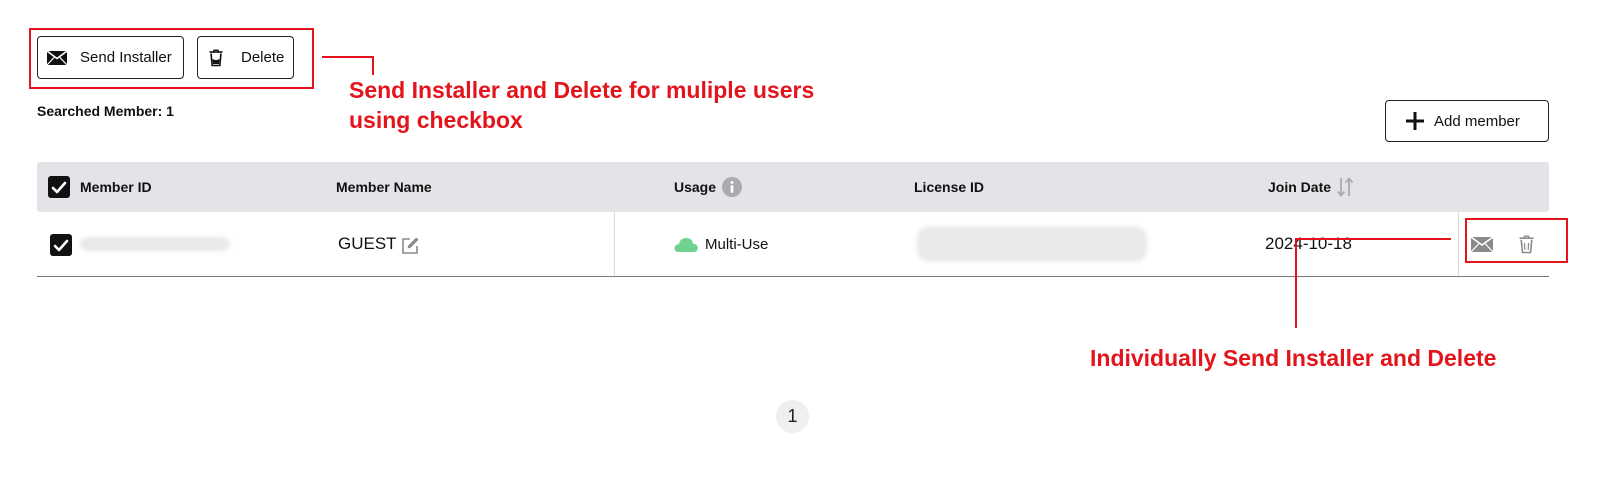 This screenshot has height=477, width=1600. What do you see at coordinates (373, 65) in the screenshot?
I see `bulk-annotation-line-drop` at bounding box center [373, 65].